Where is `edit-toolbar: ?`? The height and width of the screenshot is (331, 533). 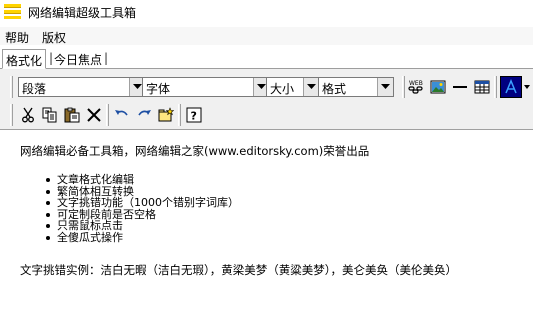 edit-toolbar: ? is located at coordinates (110, 115).